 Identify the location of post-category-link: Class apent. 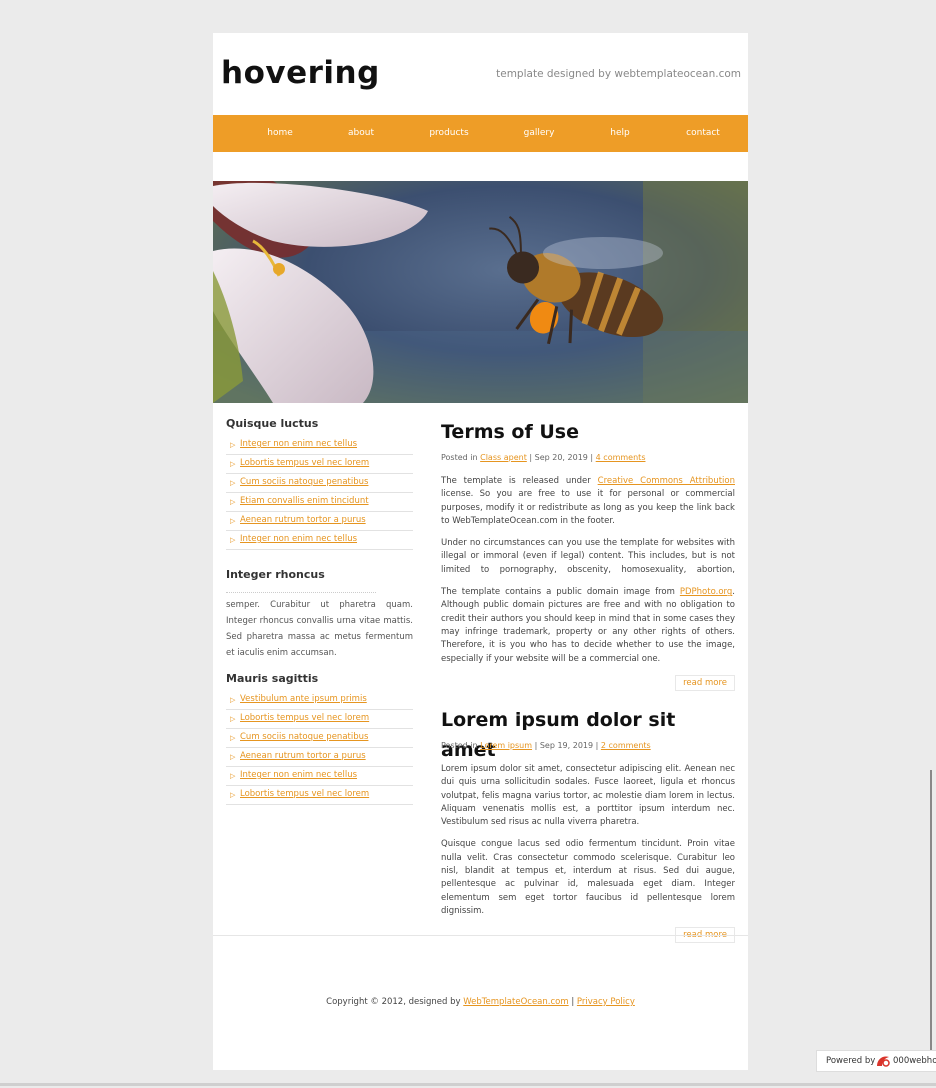
(503, 457).